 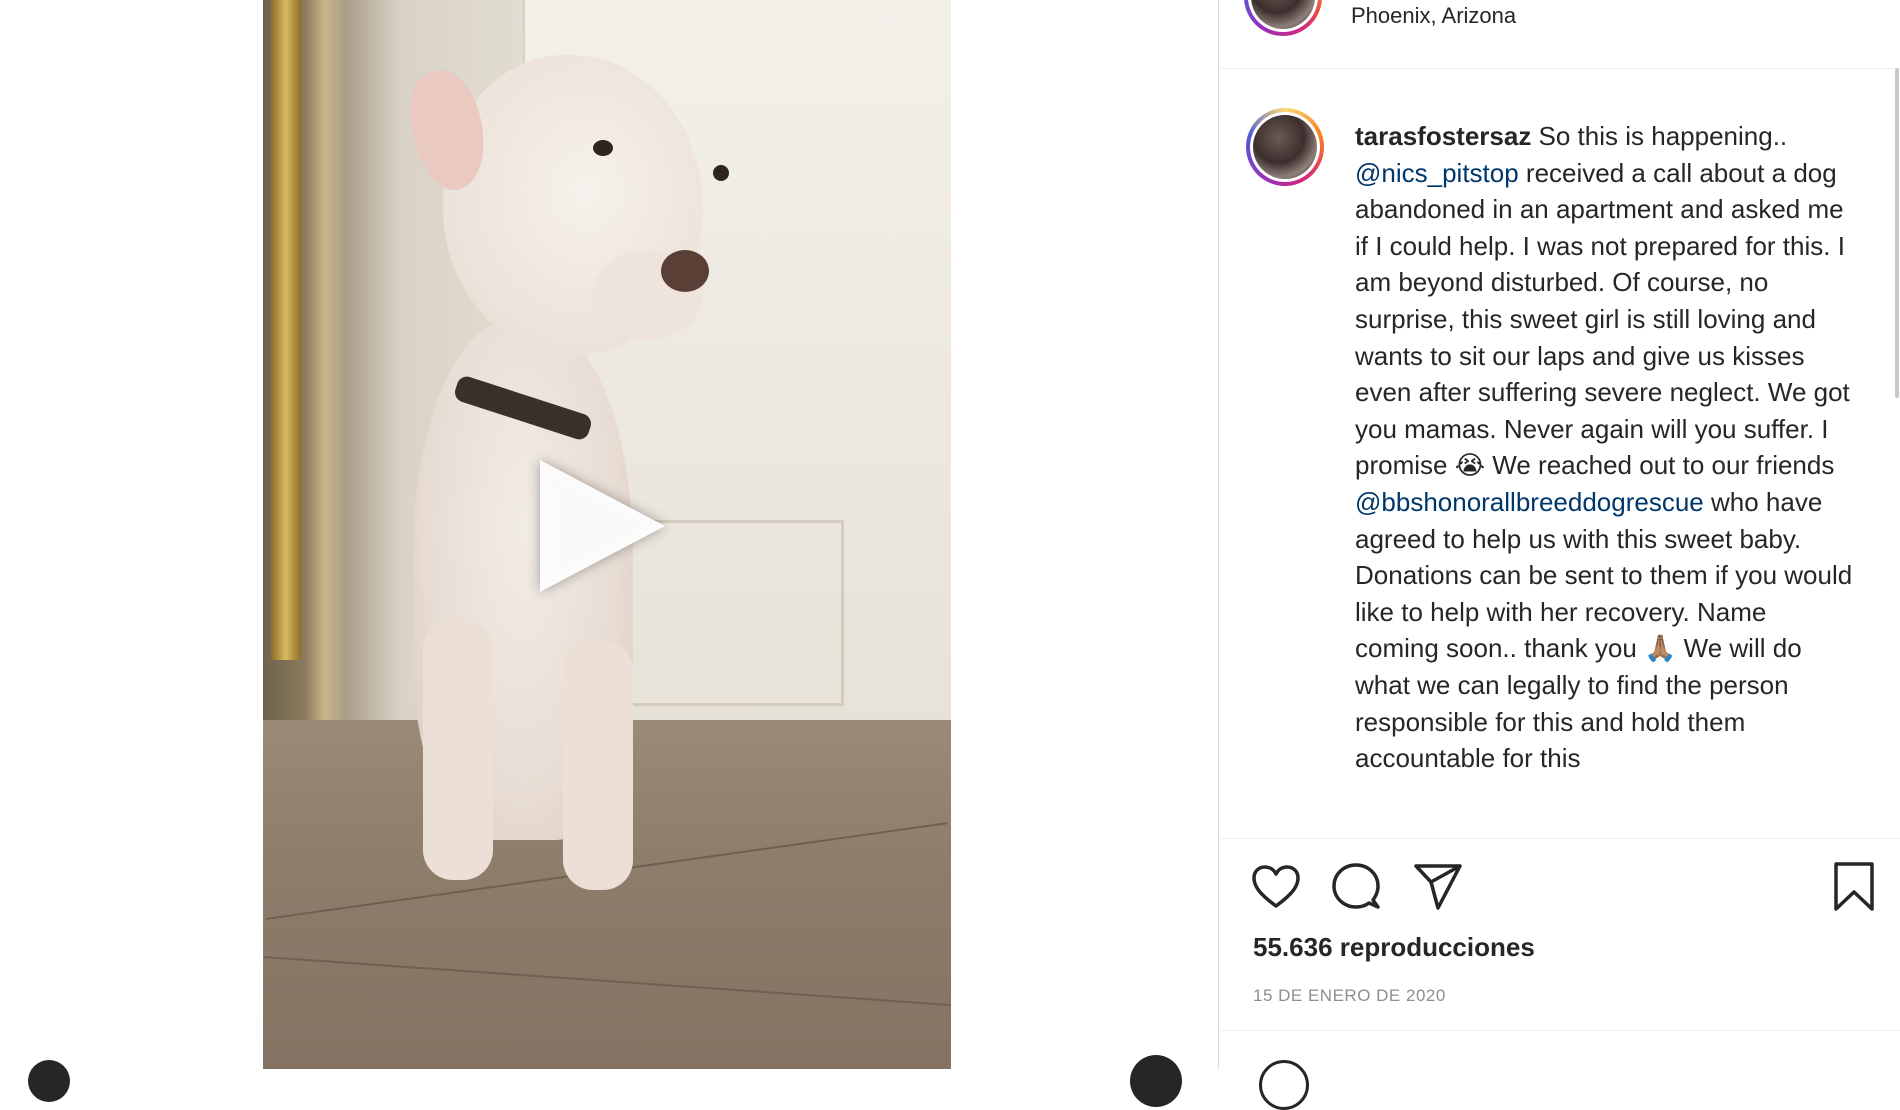 What do you see at coordinates (602, 526) in the screenshot?
I see `play-icon` at bounding box center [602, 526].